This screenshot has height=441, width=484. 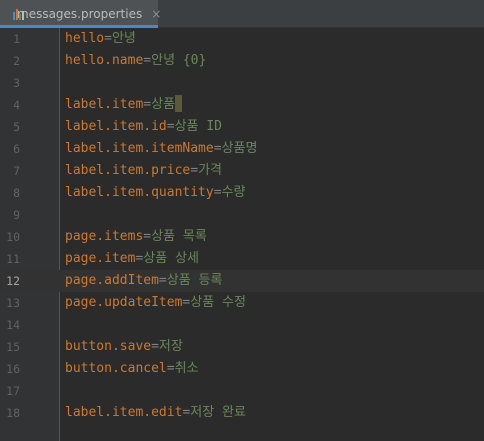 I want to click on line-number: 17, so click(x=13, y=391).